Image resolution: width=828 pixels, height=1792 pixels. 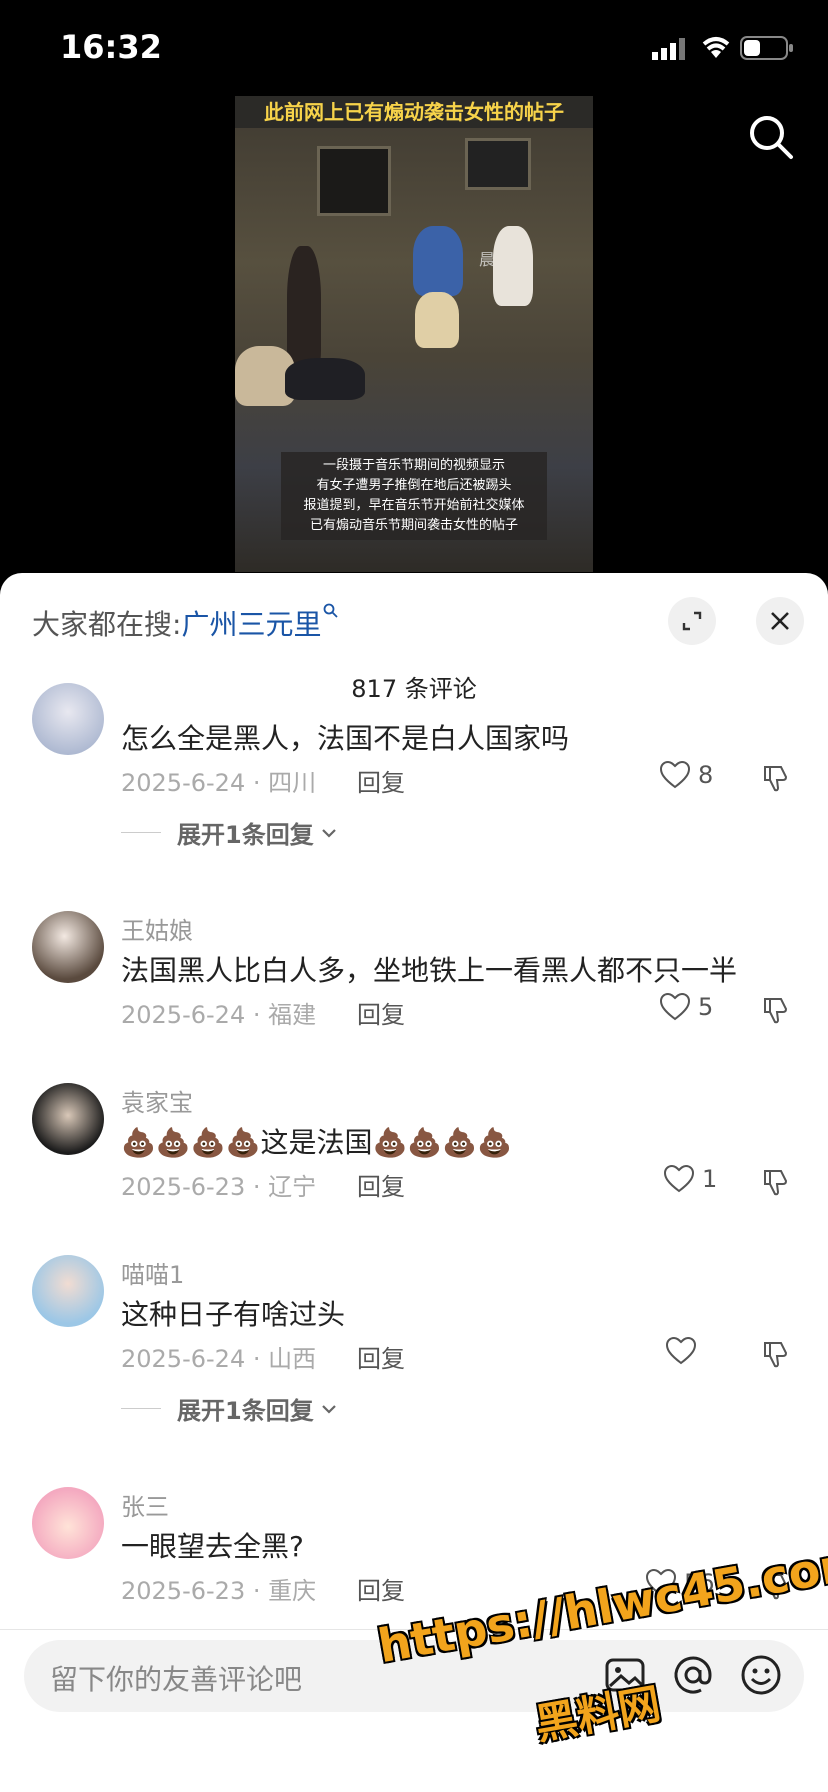 I want to click on like-button: 8, so click(x=686, y=775).